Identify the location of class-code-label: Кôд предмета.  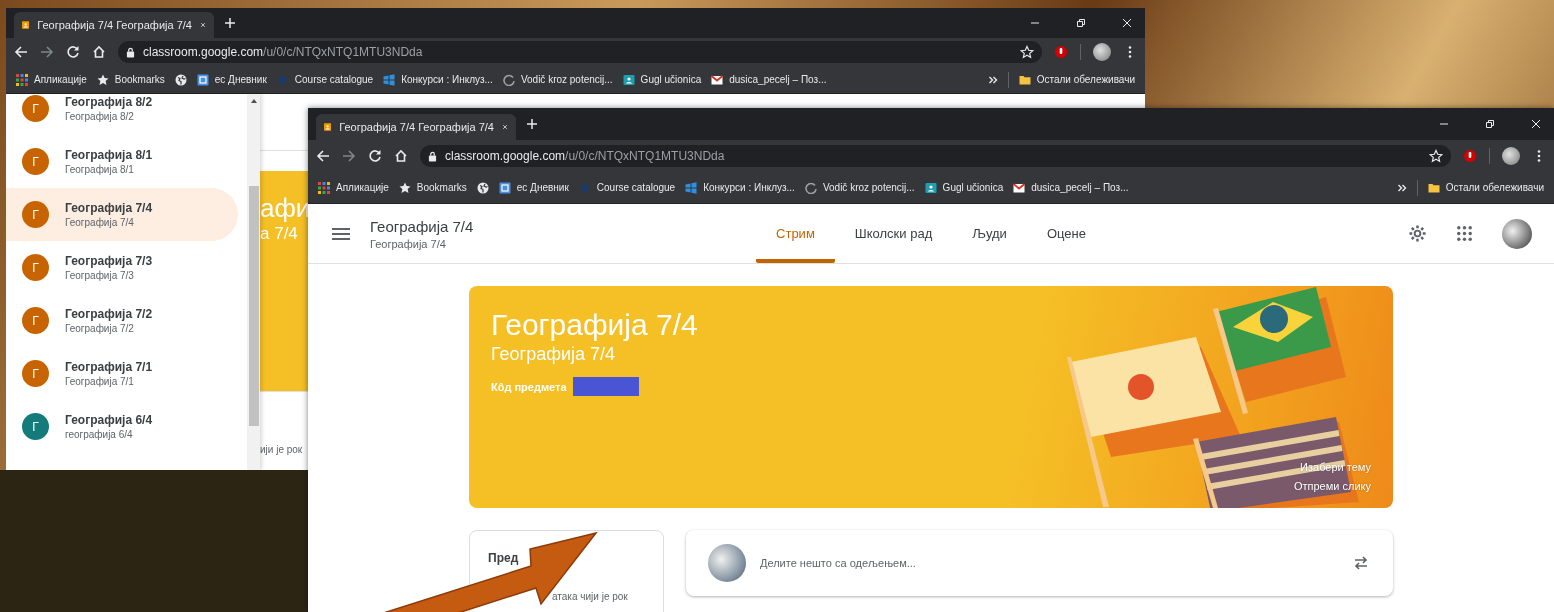
(529, 386).